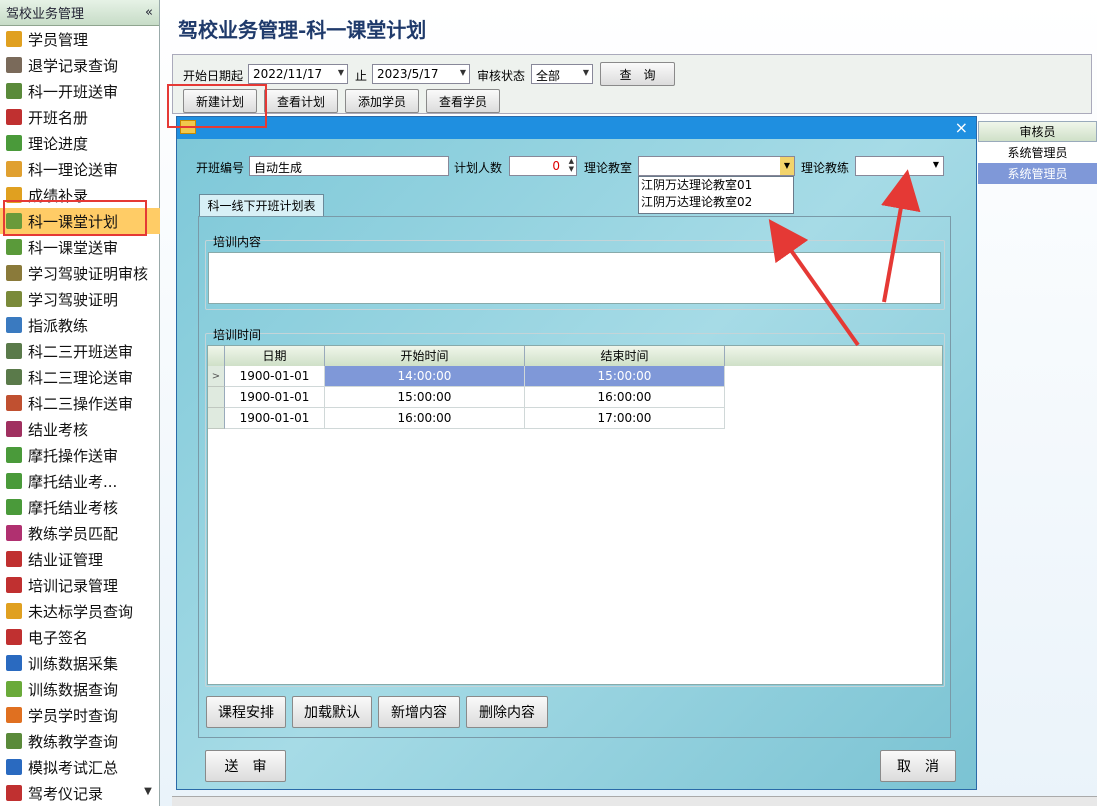 This screenshot has height=806, width=1097. I want to click on sidebar-item: 摩托结业考核, so click(80, 507).